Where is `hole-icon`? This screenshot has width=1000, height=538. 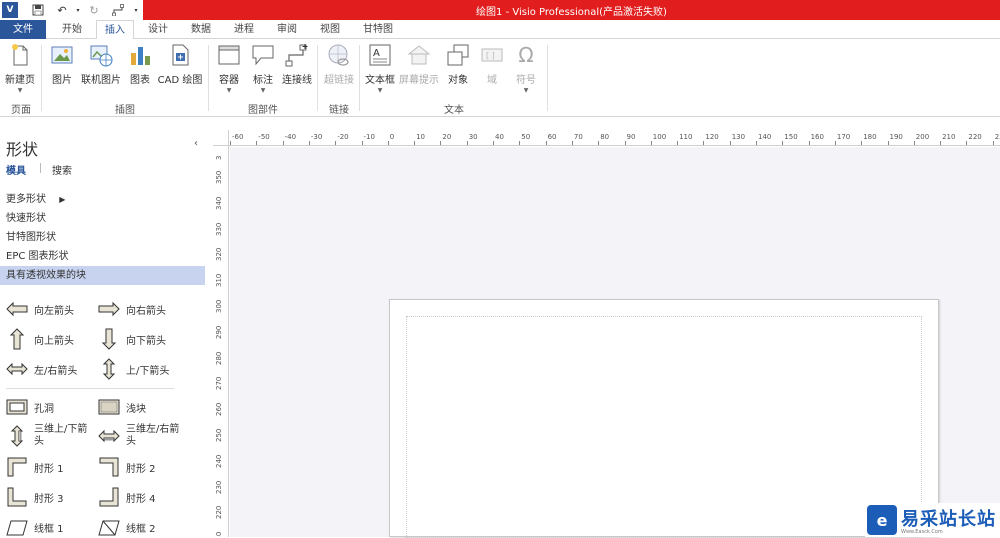
hole-icon is located at coordinates (17, 407).